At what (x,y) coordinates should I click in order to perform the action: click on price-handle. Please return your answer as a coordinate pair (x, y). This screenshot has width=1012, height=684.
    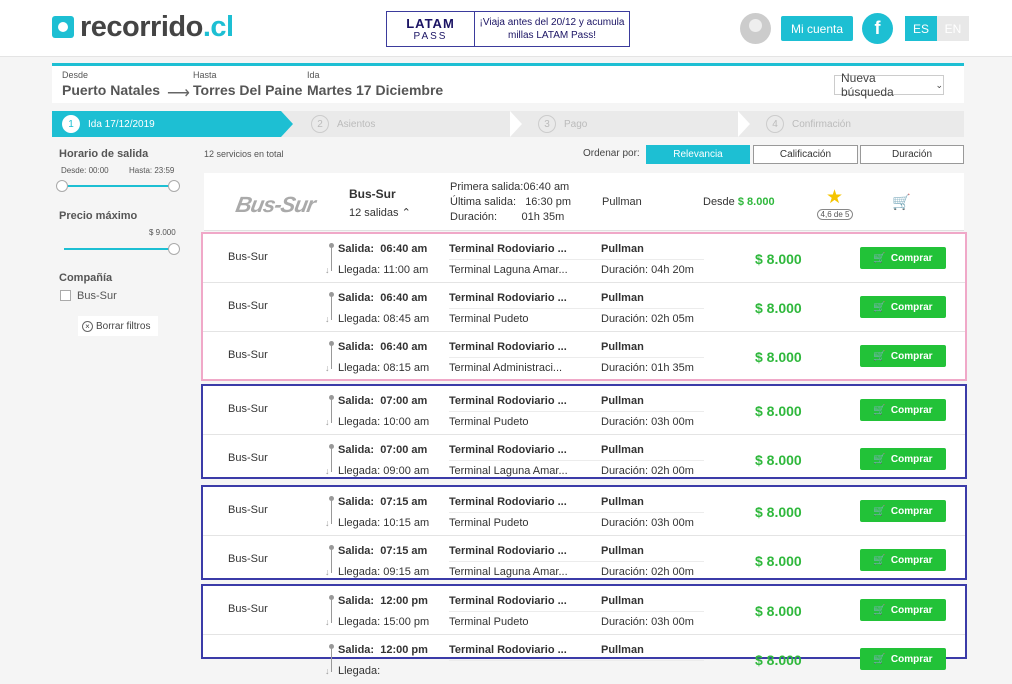
    Looking at the image, I should click on (174, 249).